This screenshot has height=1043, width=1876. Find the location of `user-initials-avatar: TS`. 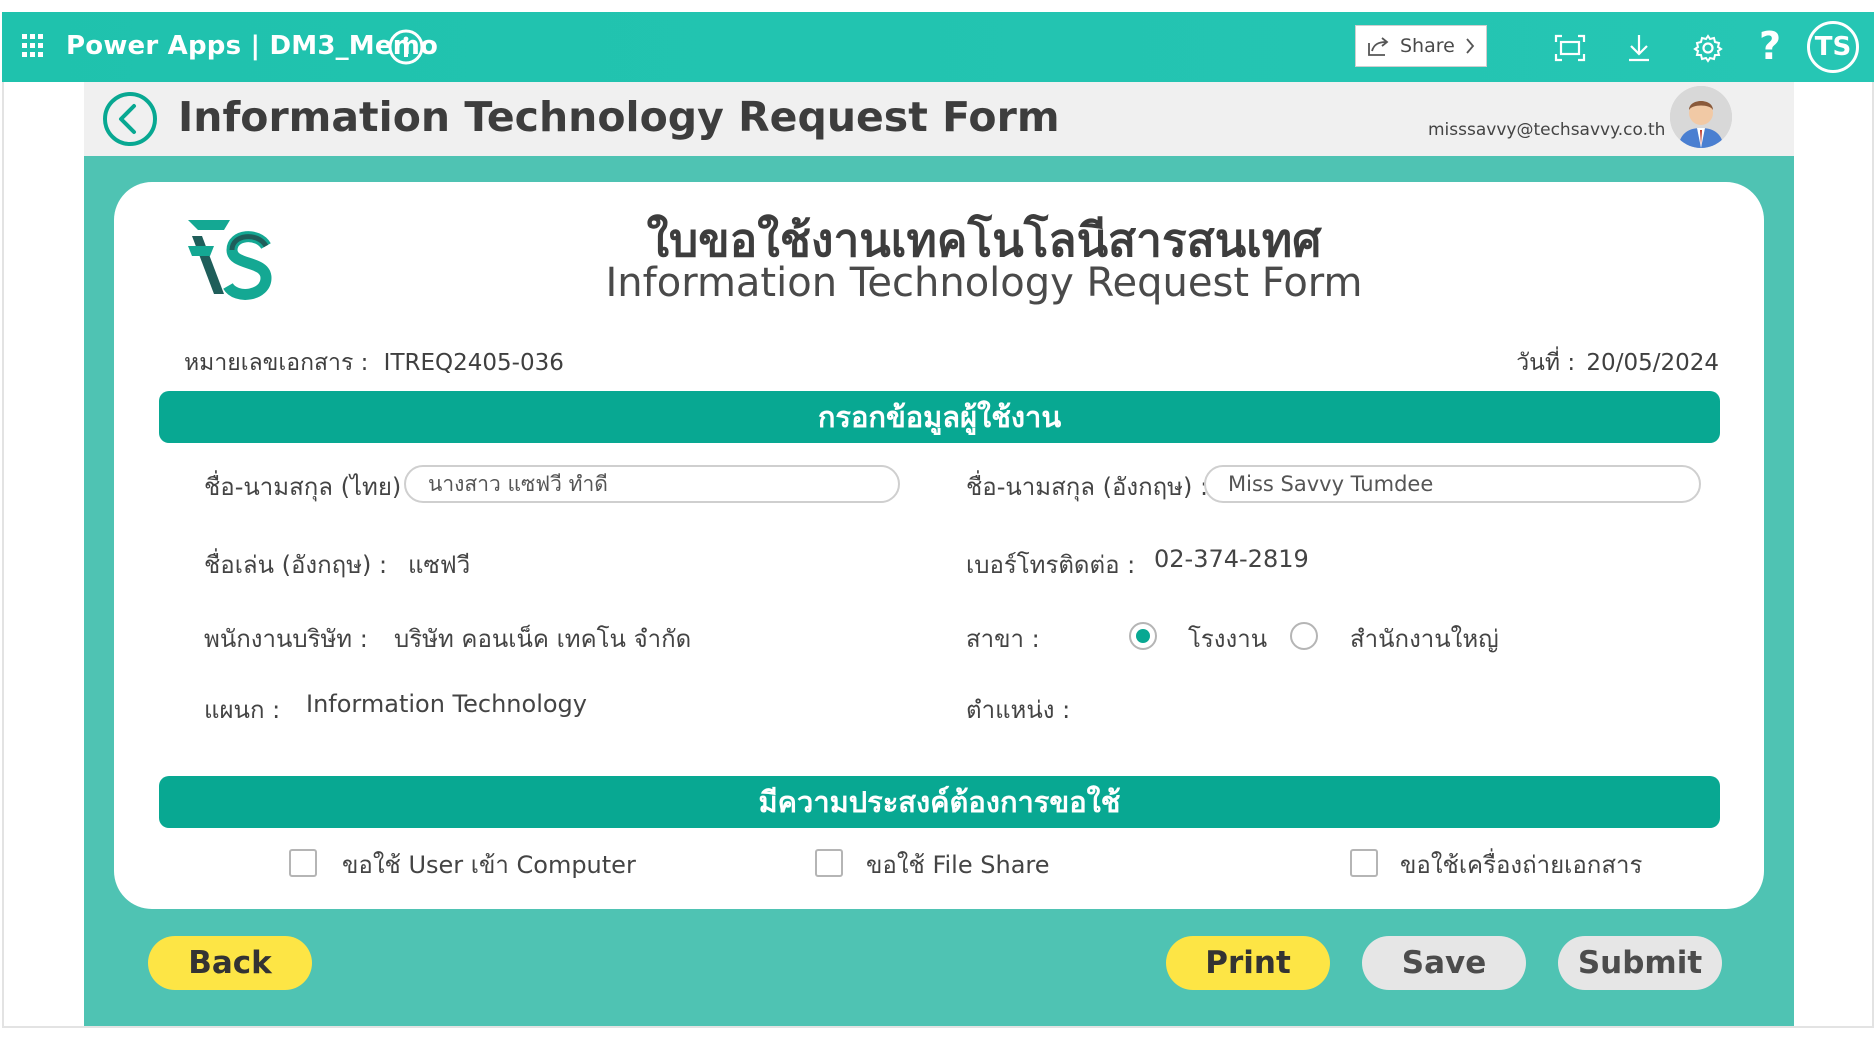

user-initials-avatar: TS is located at coordinates (1833, 47).